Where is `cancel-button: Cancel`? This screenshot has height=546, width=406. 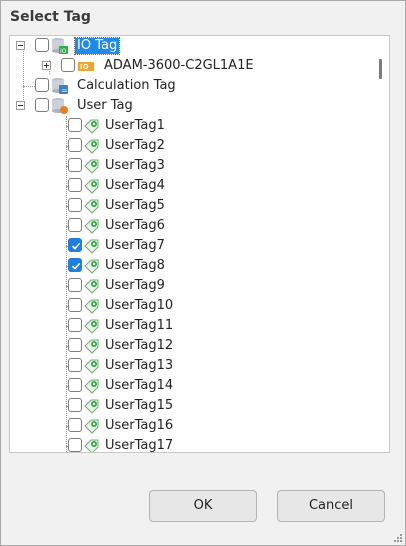
cancel-button: Cancel is located at coordinates (331, 506).